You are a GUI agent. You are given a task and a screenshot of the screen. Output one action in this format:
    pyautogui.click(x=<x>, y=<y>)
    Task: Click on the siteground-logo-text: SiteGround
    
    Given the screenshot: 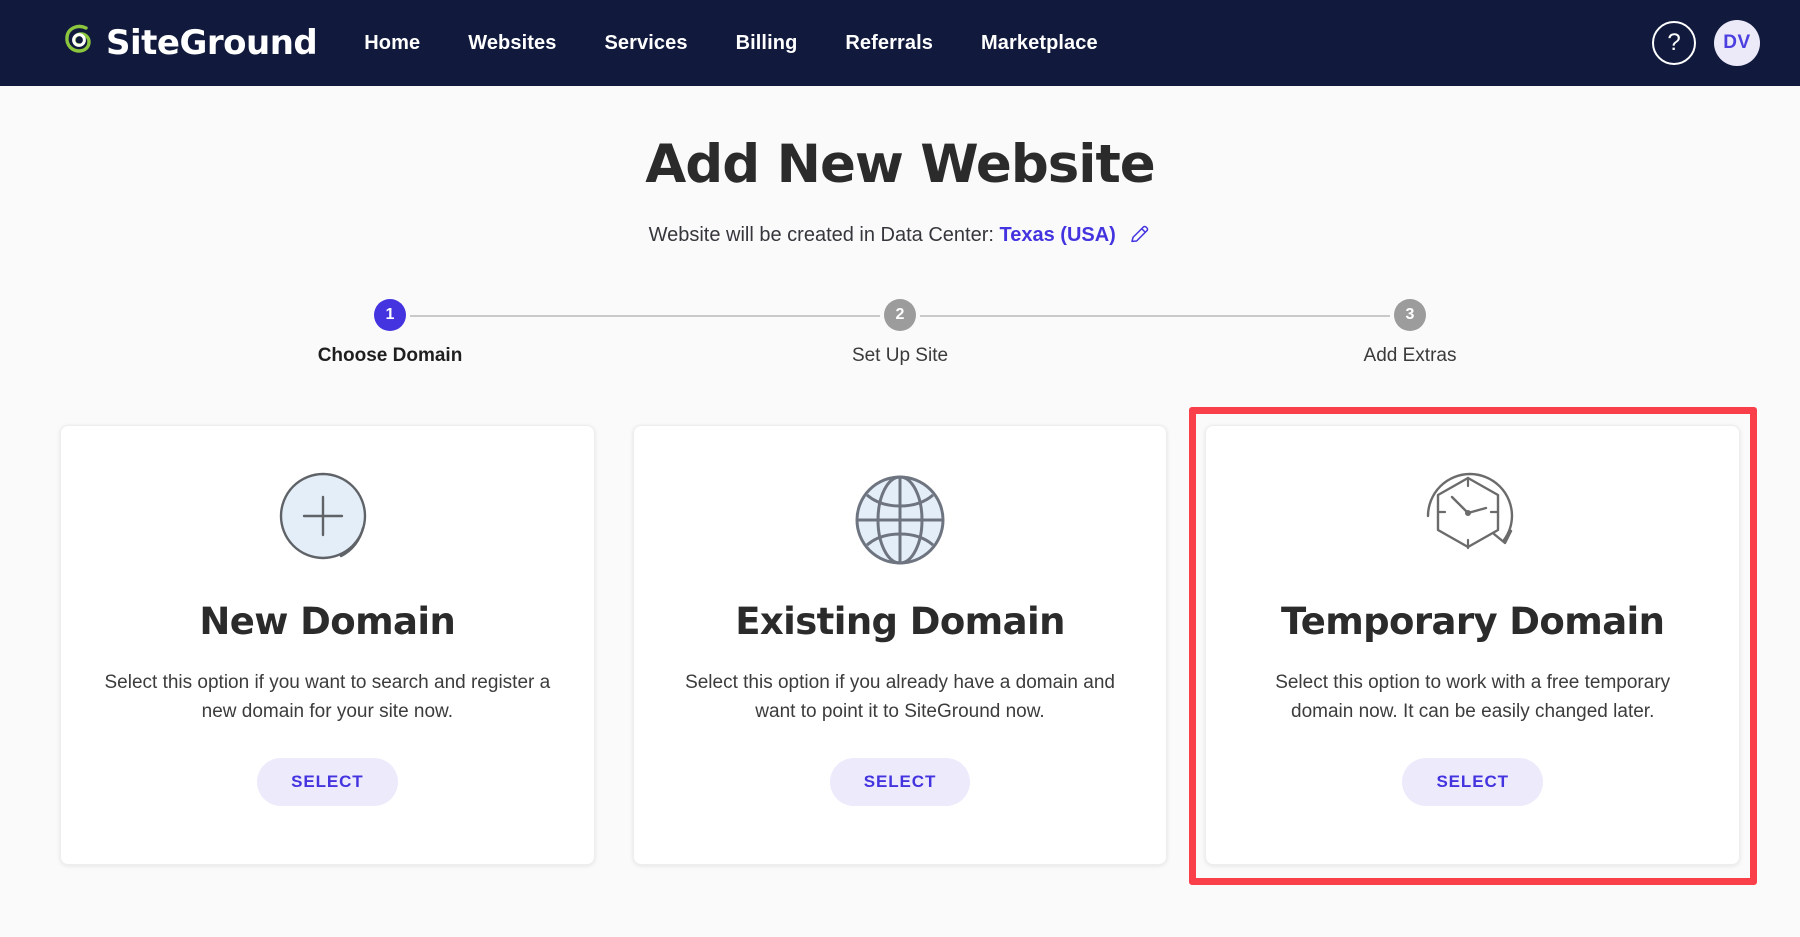 What is the action you would take?
    pyautogui.click(x=212, y=43)
    